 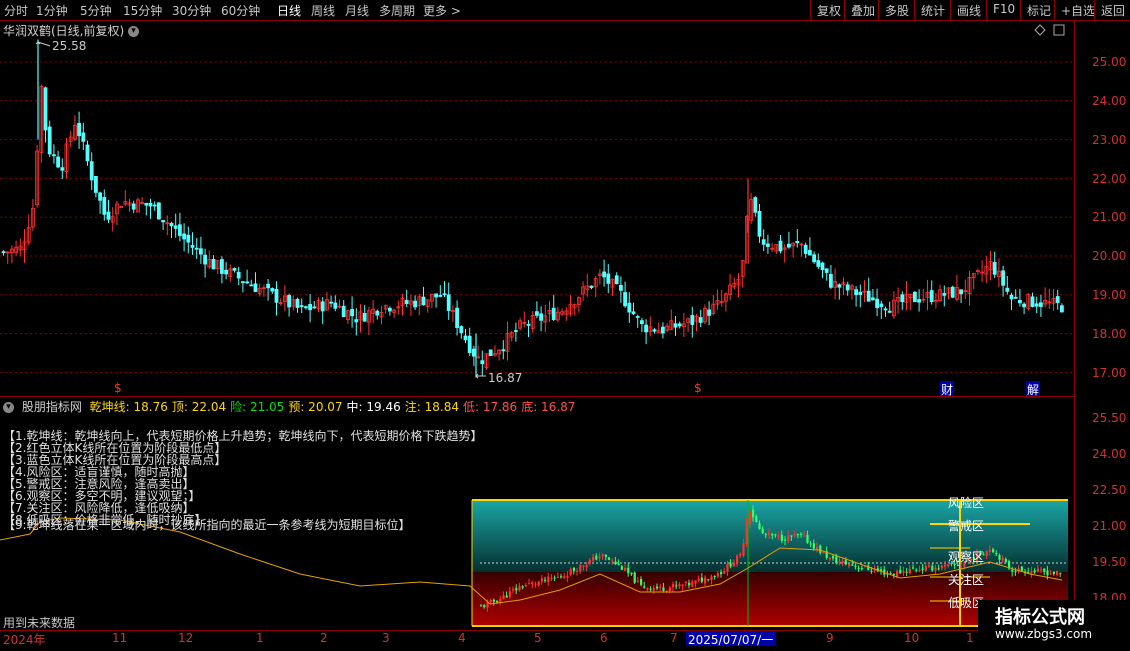 What do you see at coordinates (397, 10) in the screenshot?
I see `menu-multi-period: 多周期` at bounding box center [397, 10].